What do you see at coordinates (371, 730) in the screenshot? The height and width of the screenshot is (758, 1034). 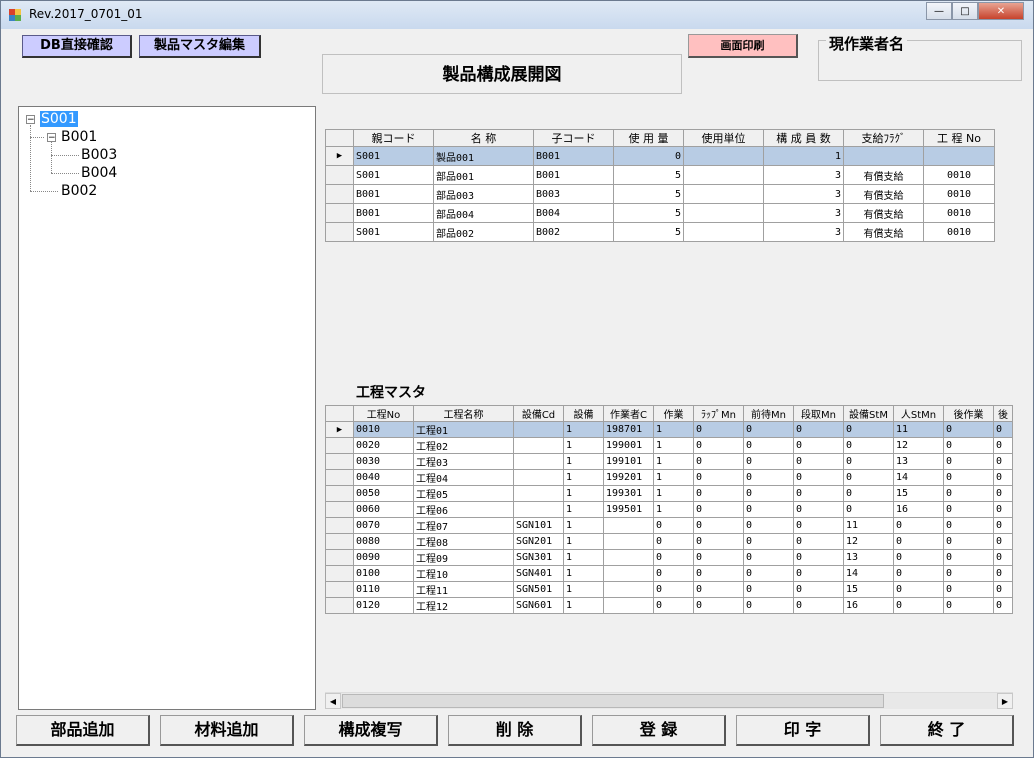 I see `copy-structure-button: 構成複写` at bounding box center [371, 730].